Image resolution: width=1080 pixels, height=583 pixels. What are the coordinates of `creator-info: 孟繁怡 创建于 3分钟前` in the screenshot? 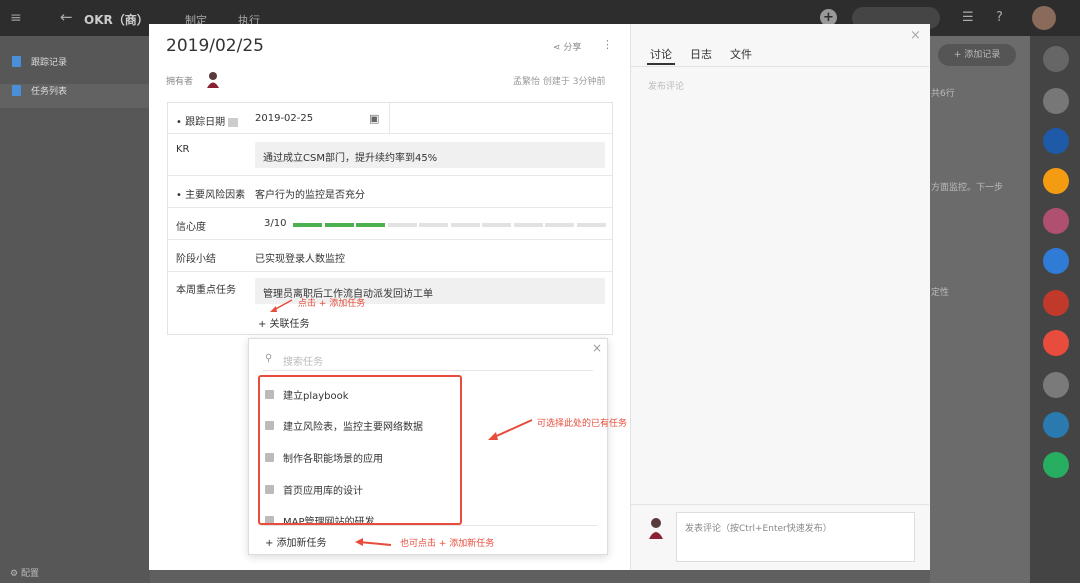 It's located at (559, 82).